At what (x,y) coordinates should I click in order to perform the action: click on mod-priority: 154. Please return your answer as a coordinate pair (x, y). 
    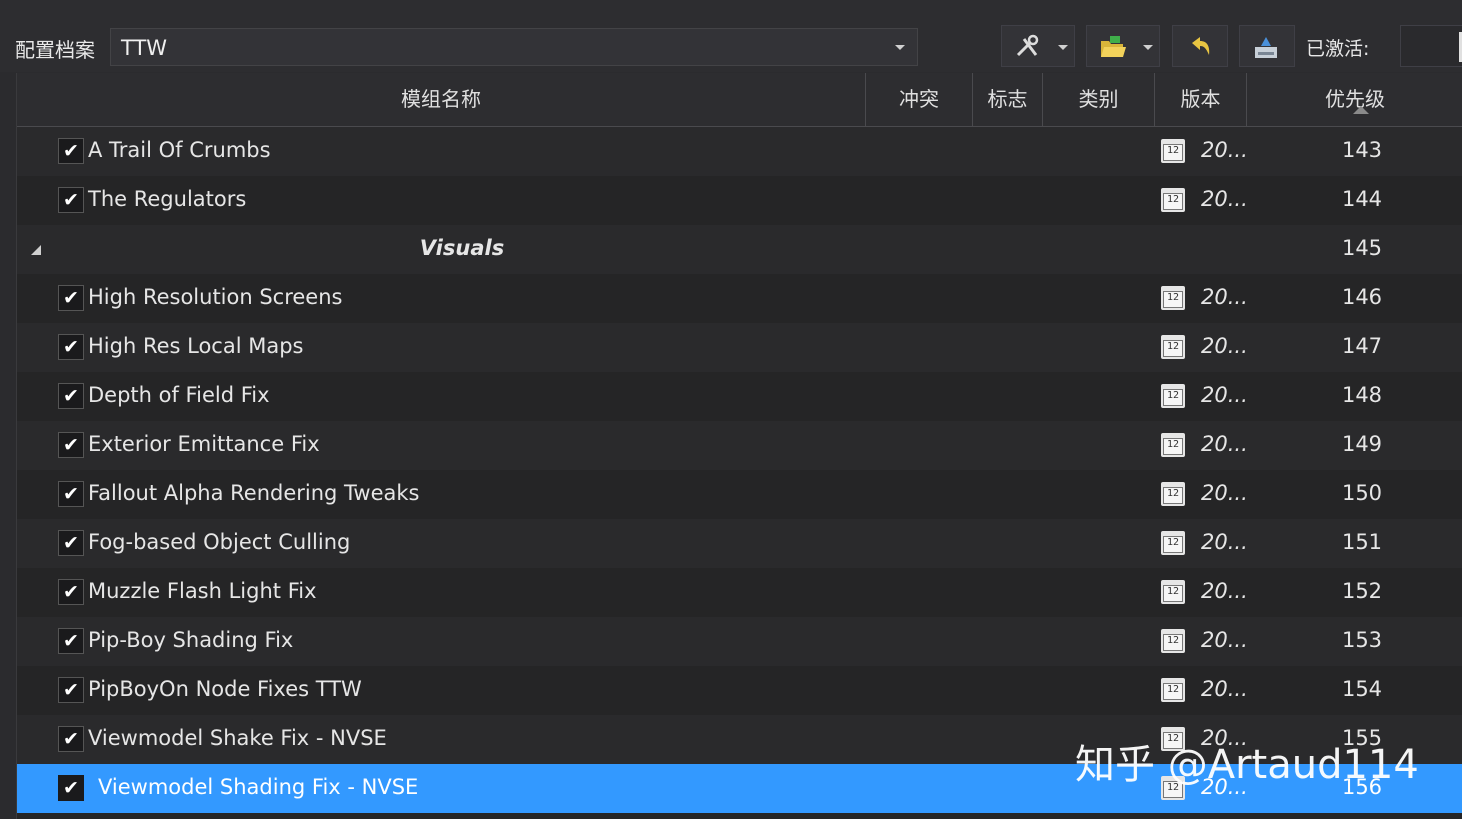
    Looking at the image, I should click on (1362, 689).